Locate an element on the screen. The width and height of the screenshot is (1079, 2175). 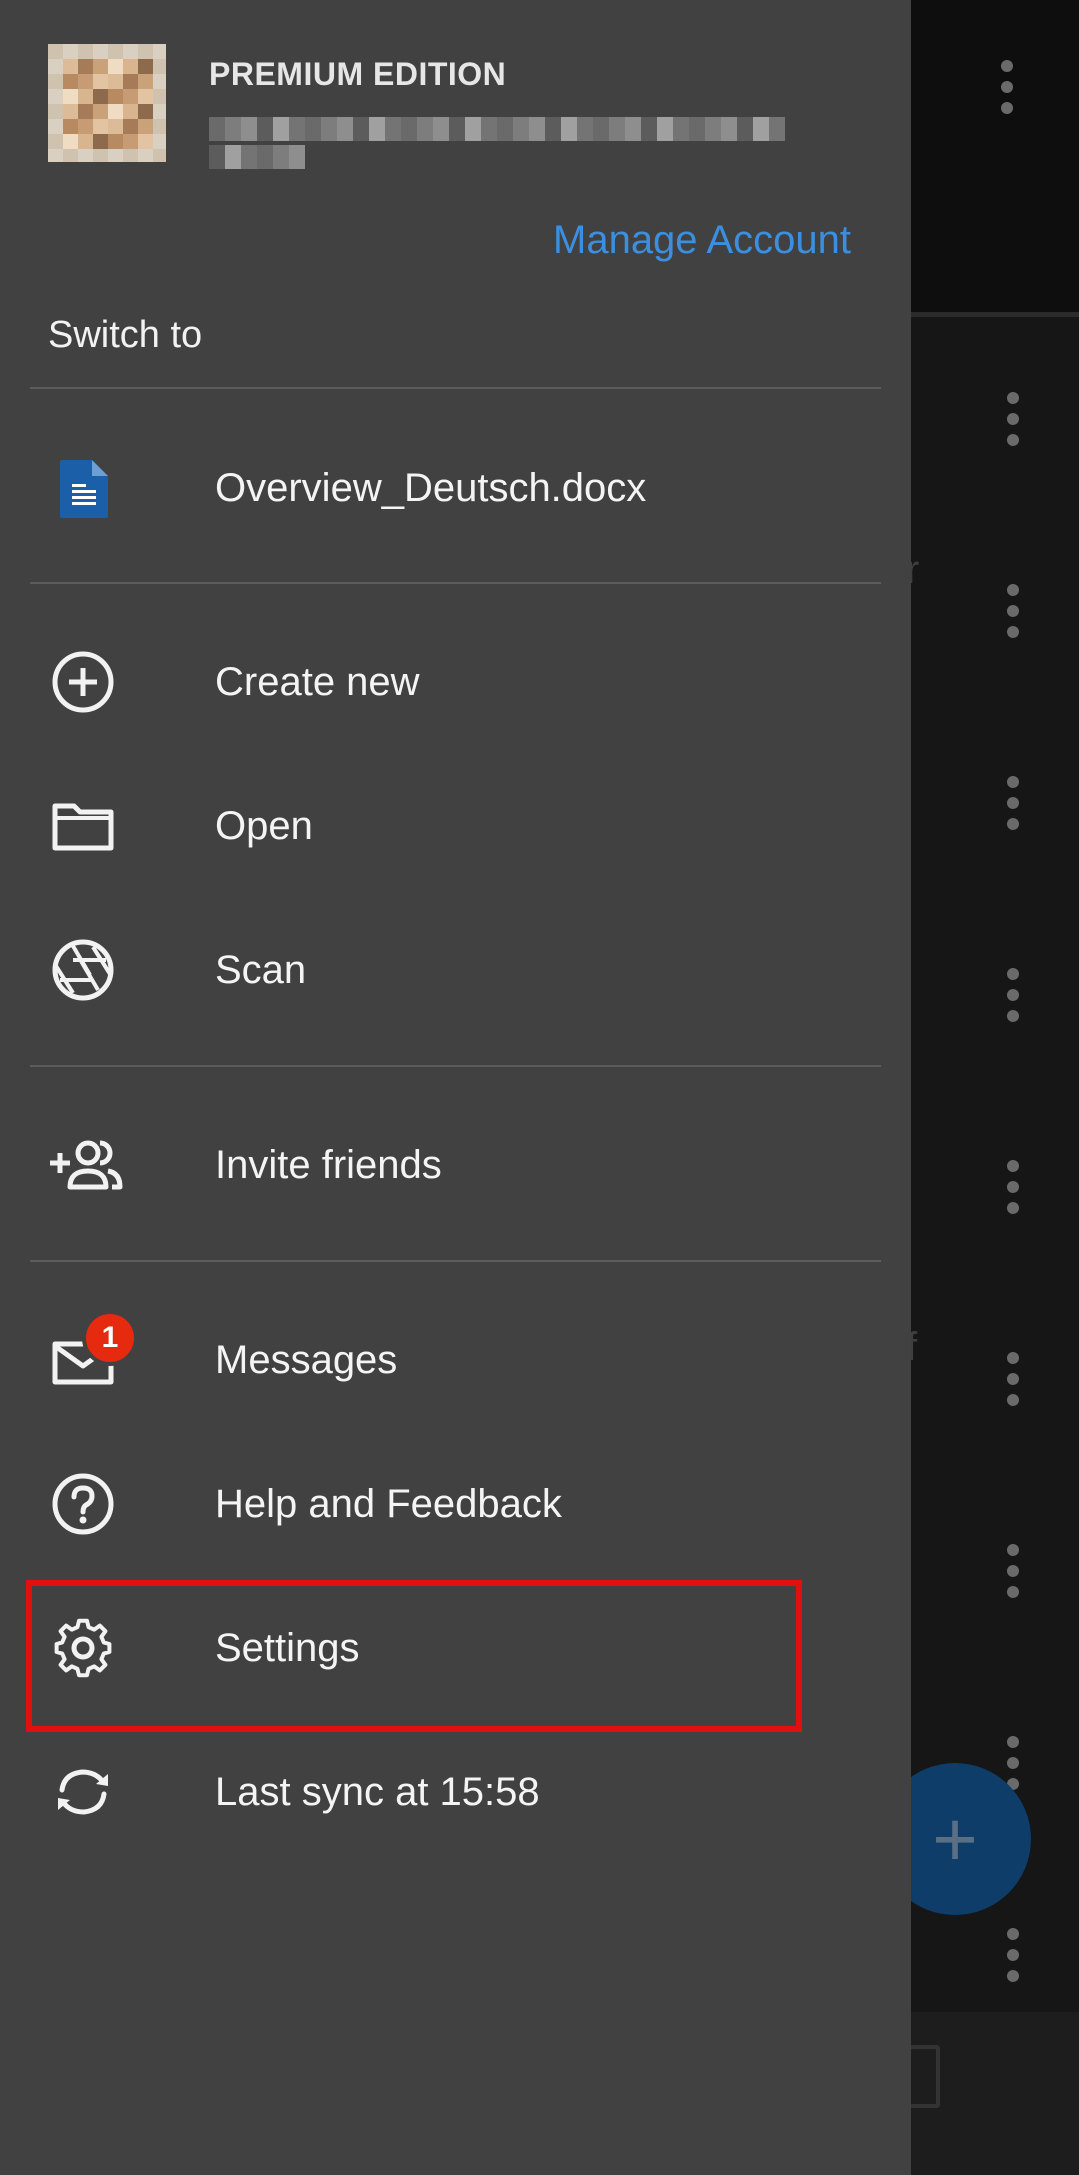
manage-account-link: Manage Account is located at coordinates (702, 240).